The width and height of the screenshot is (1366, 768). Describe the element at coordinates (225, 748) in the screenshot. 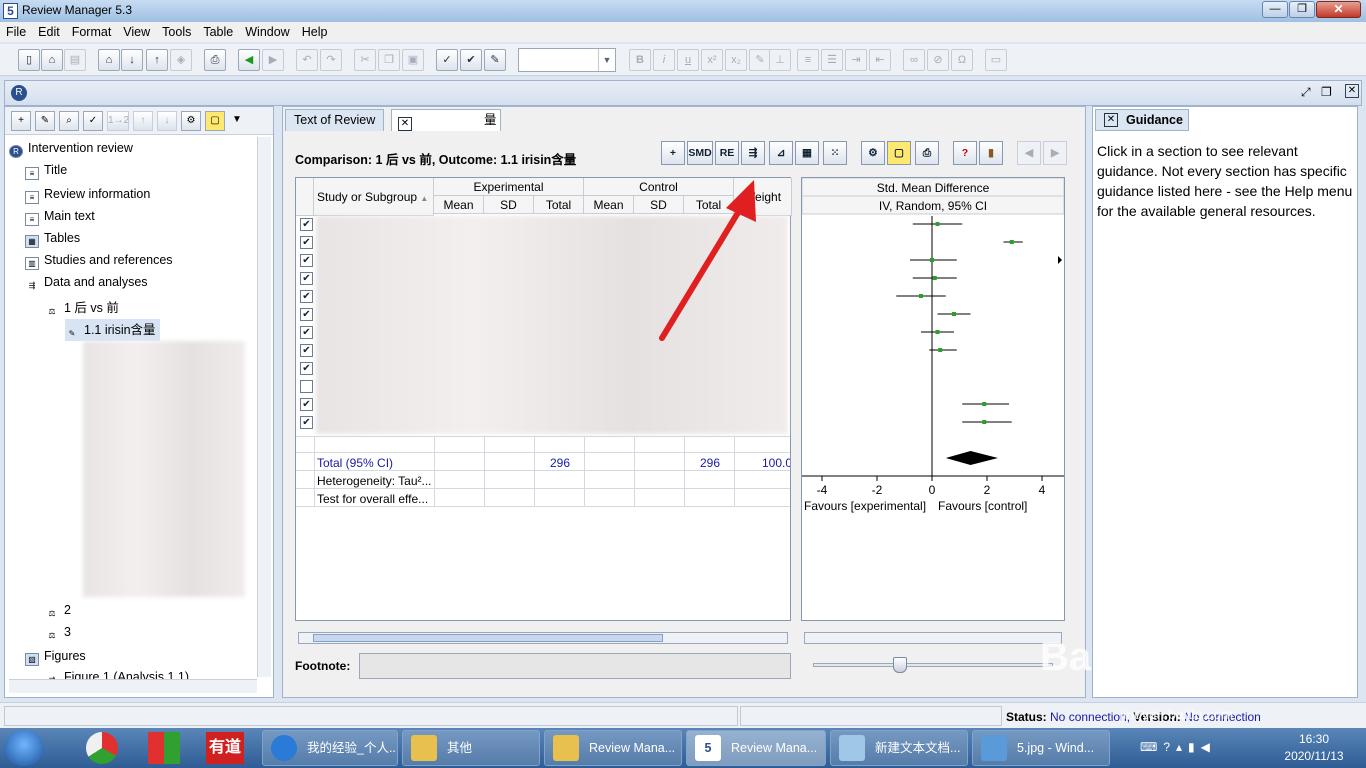

I see `youdao-icon: 有道` at that location.